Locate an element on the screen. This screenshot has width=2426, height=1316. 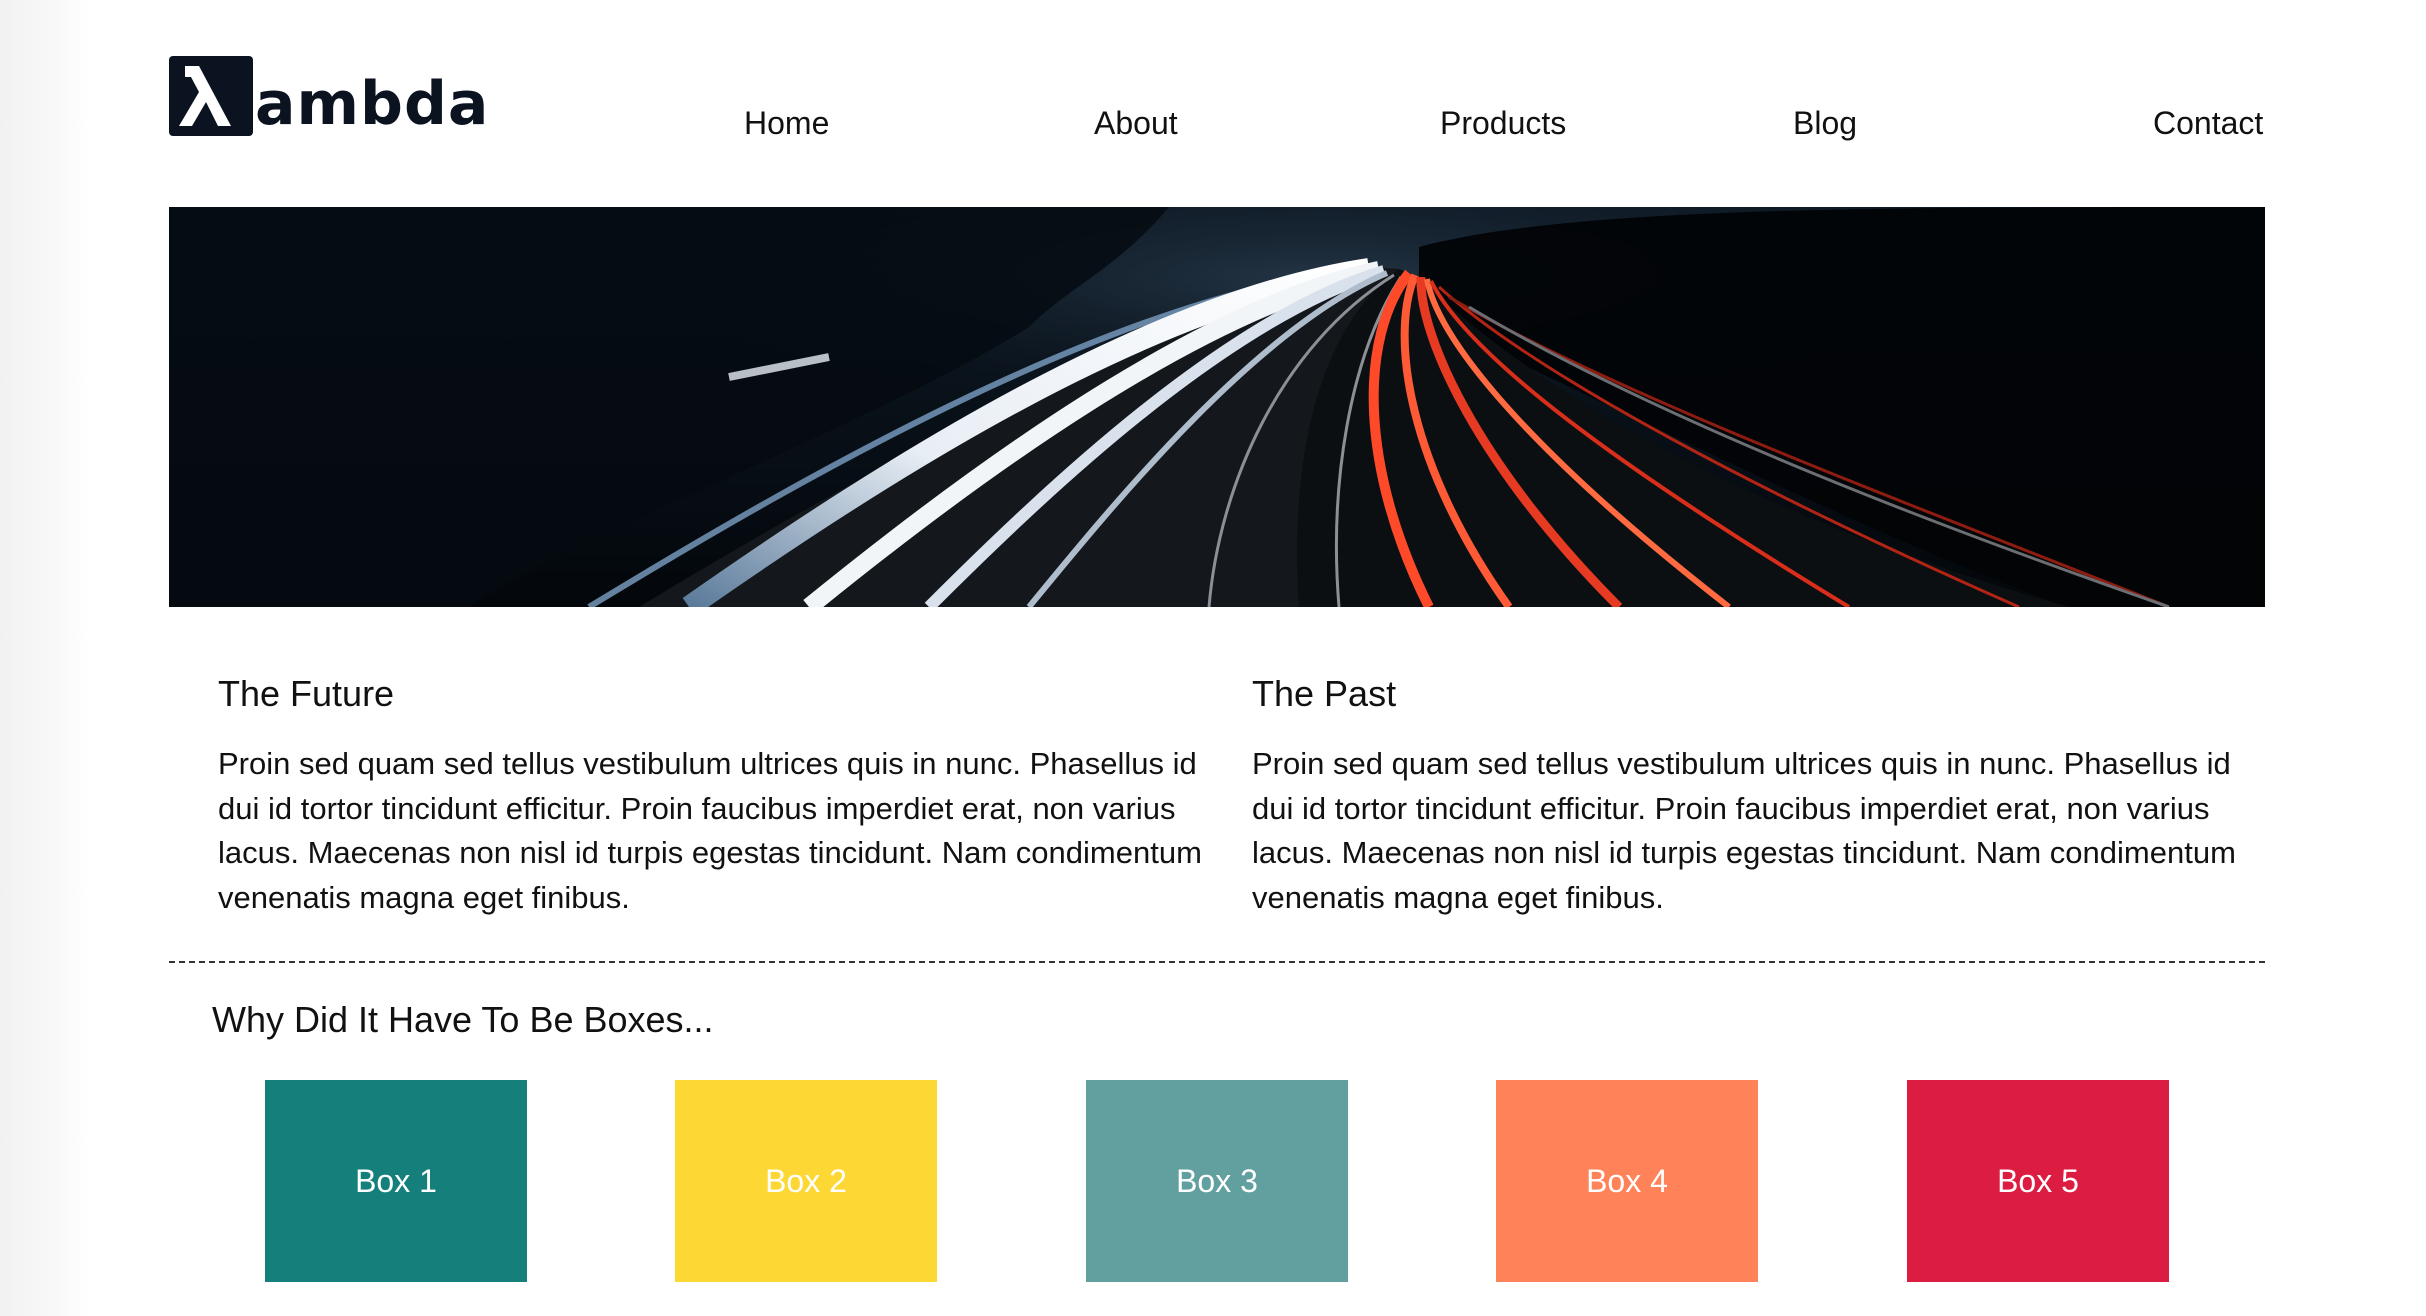
box-4: Box 4 is located at coordinates (1627, 1181).